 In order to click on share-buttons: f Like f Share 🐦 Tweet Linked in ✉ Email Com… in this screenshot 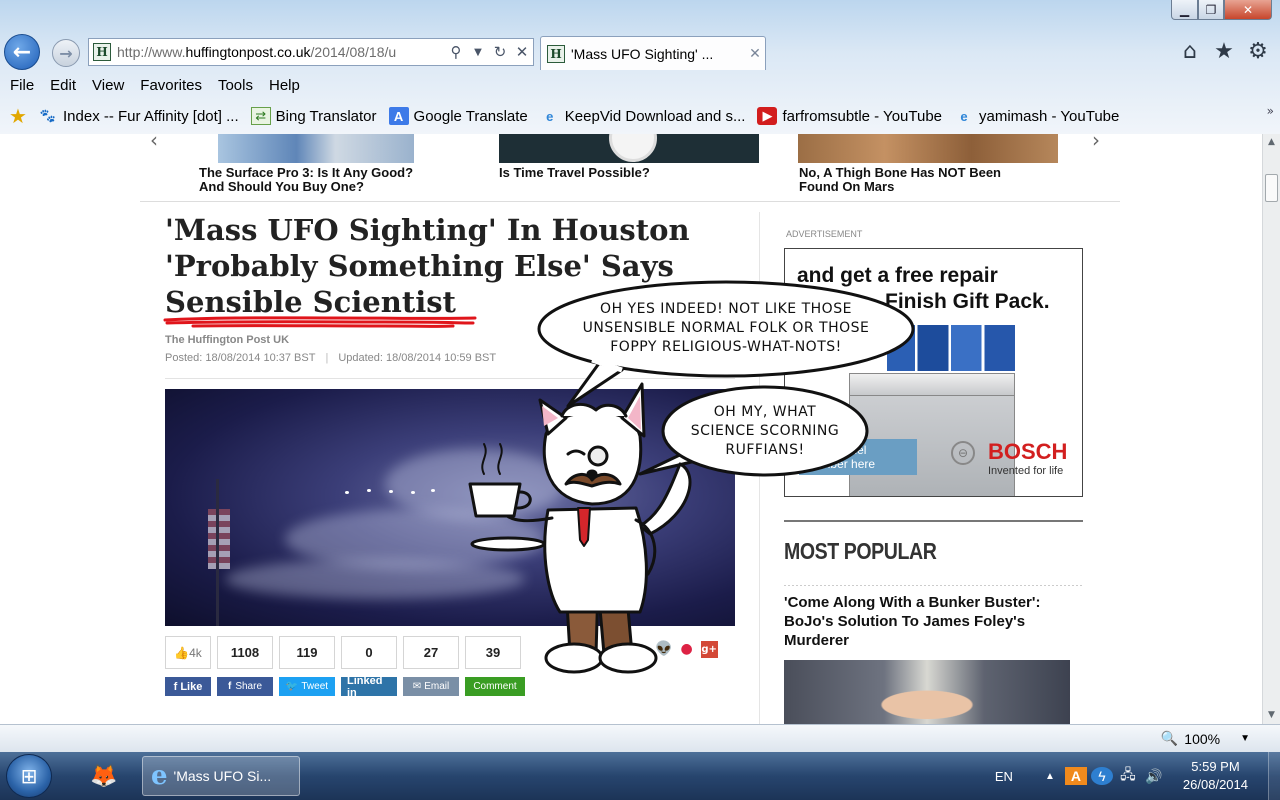, I will do `click(345, 687)`.